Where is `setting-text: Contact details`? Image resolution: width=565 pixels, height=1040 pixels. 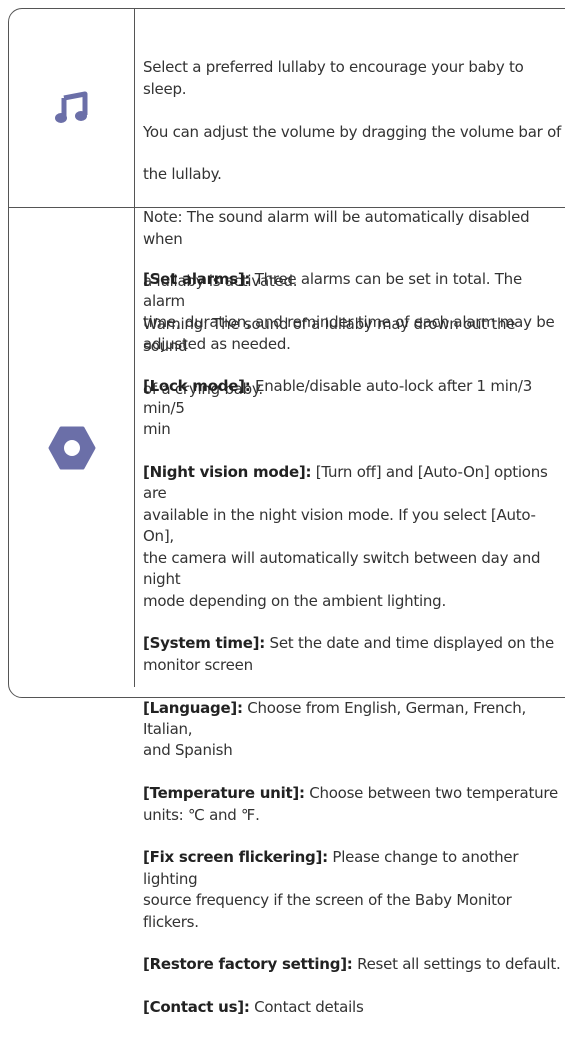
setting-text: Contact details is located at coordinates (306, 1007).